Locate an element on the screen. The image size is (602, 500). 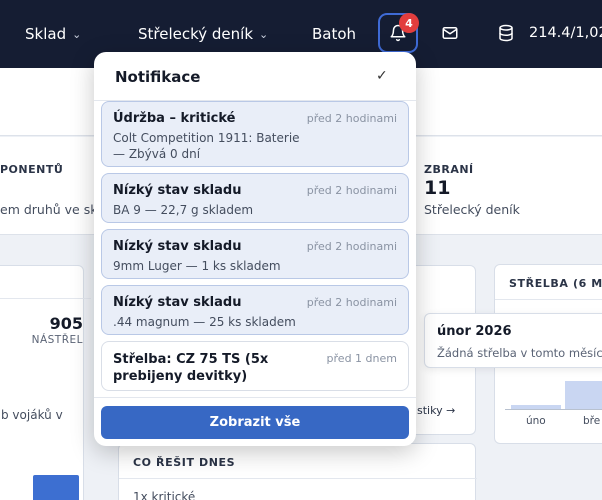
chart-tooltip: únor 2026 Žádná střelba v tomto měsíci is located at coordinates (513, 340).